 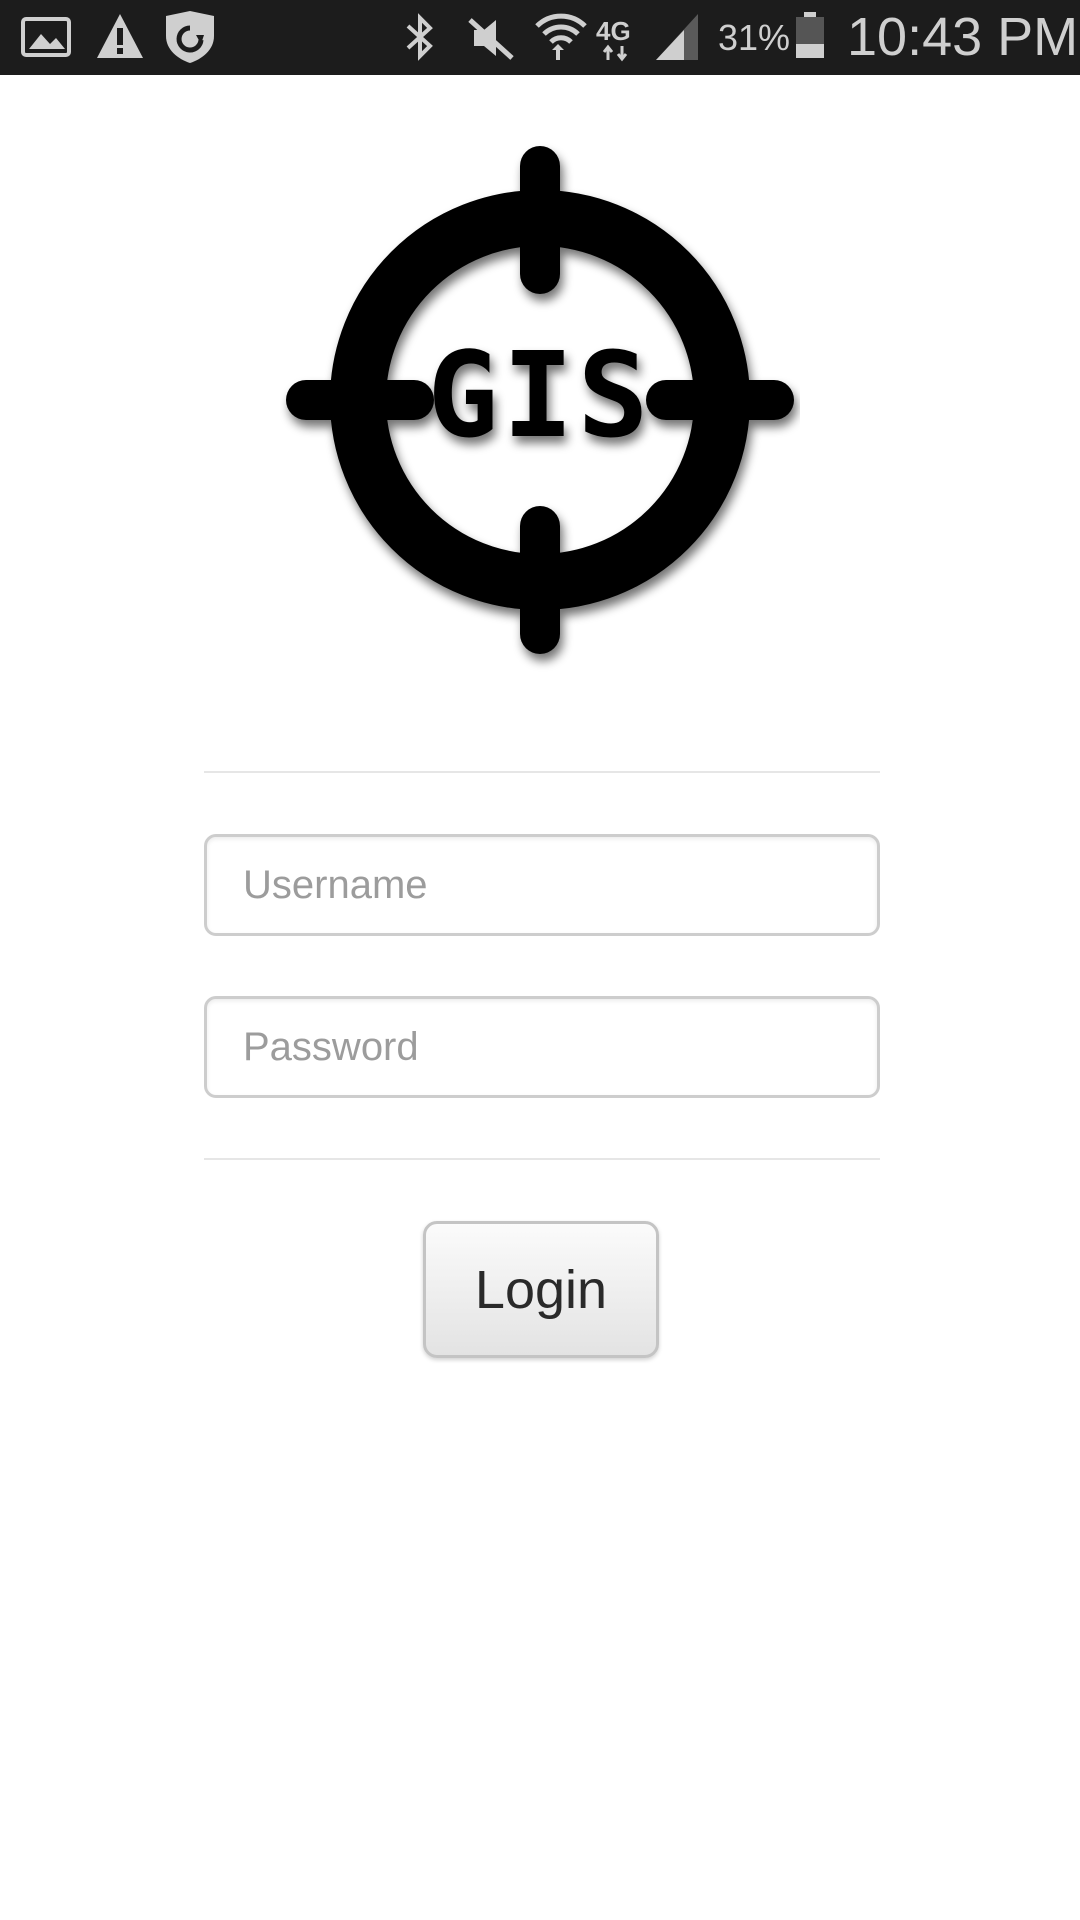 I want to click on form-divider-bottom, so click(x=542, y=1159).